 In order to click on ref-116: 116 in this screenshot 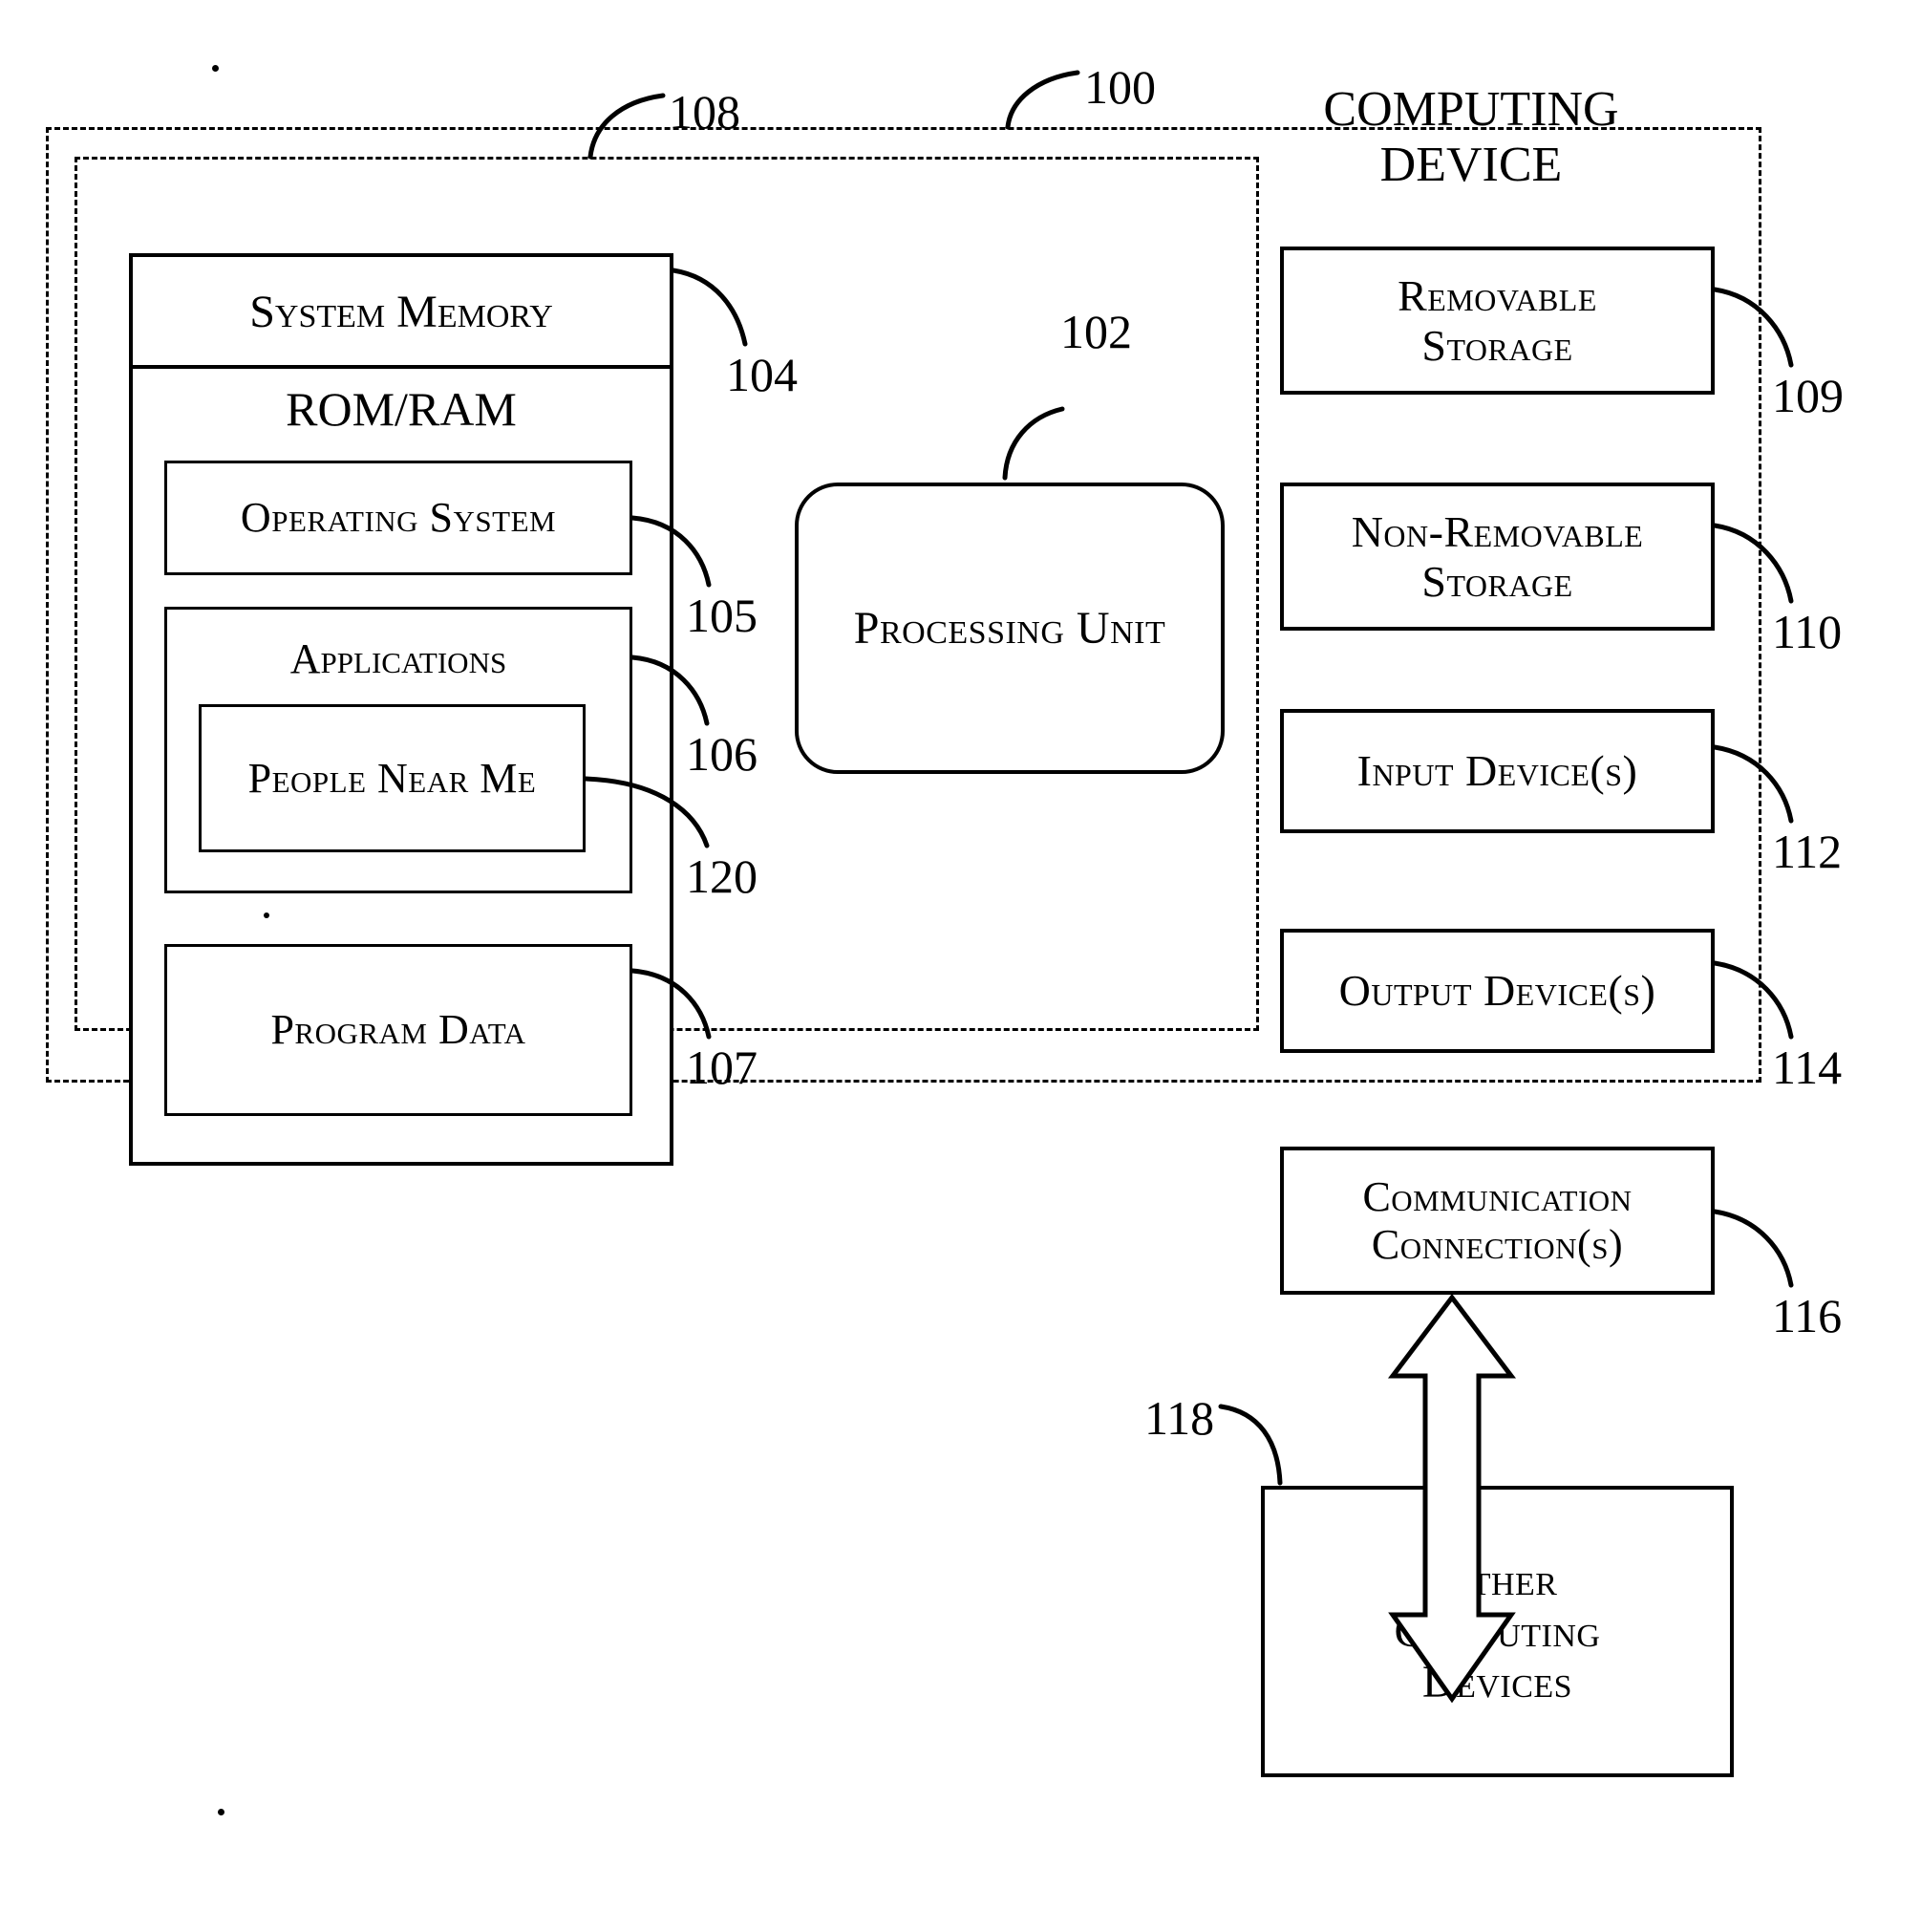, I will do `click(1807, 1315)`.